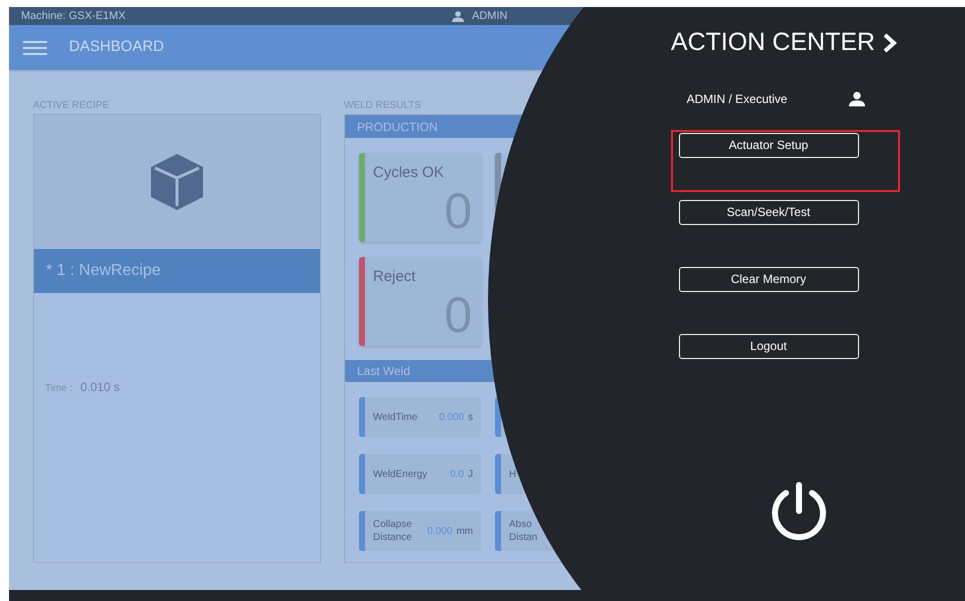  What do you see at coordinates (768, 145) in the screenshot?
I see `action-button: Actuator Setup` at bounding box center [768, 145].